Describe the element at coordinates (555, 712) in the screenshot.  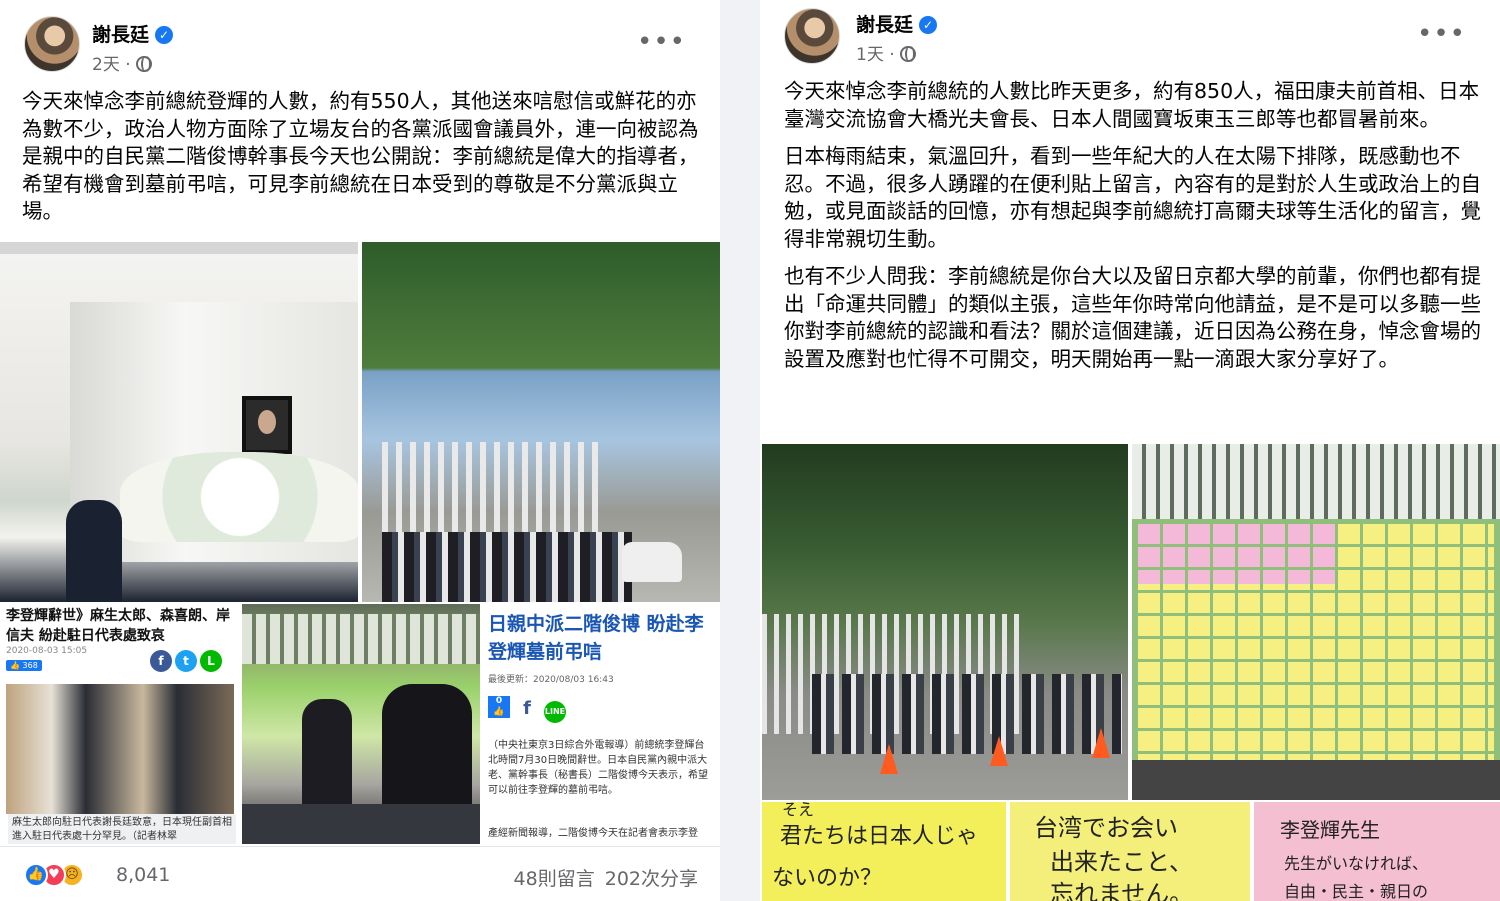
I see `line-icon: LINE` at that location.